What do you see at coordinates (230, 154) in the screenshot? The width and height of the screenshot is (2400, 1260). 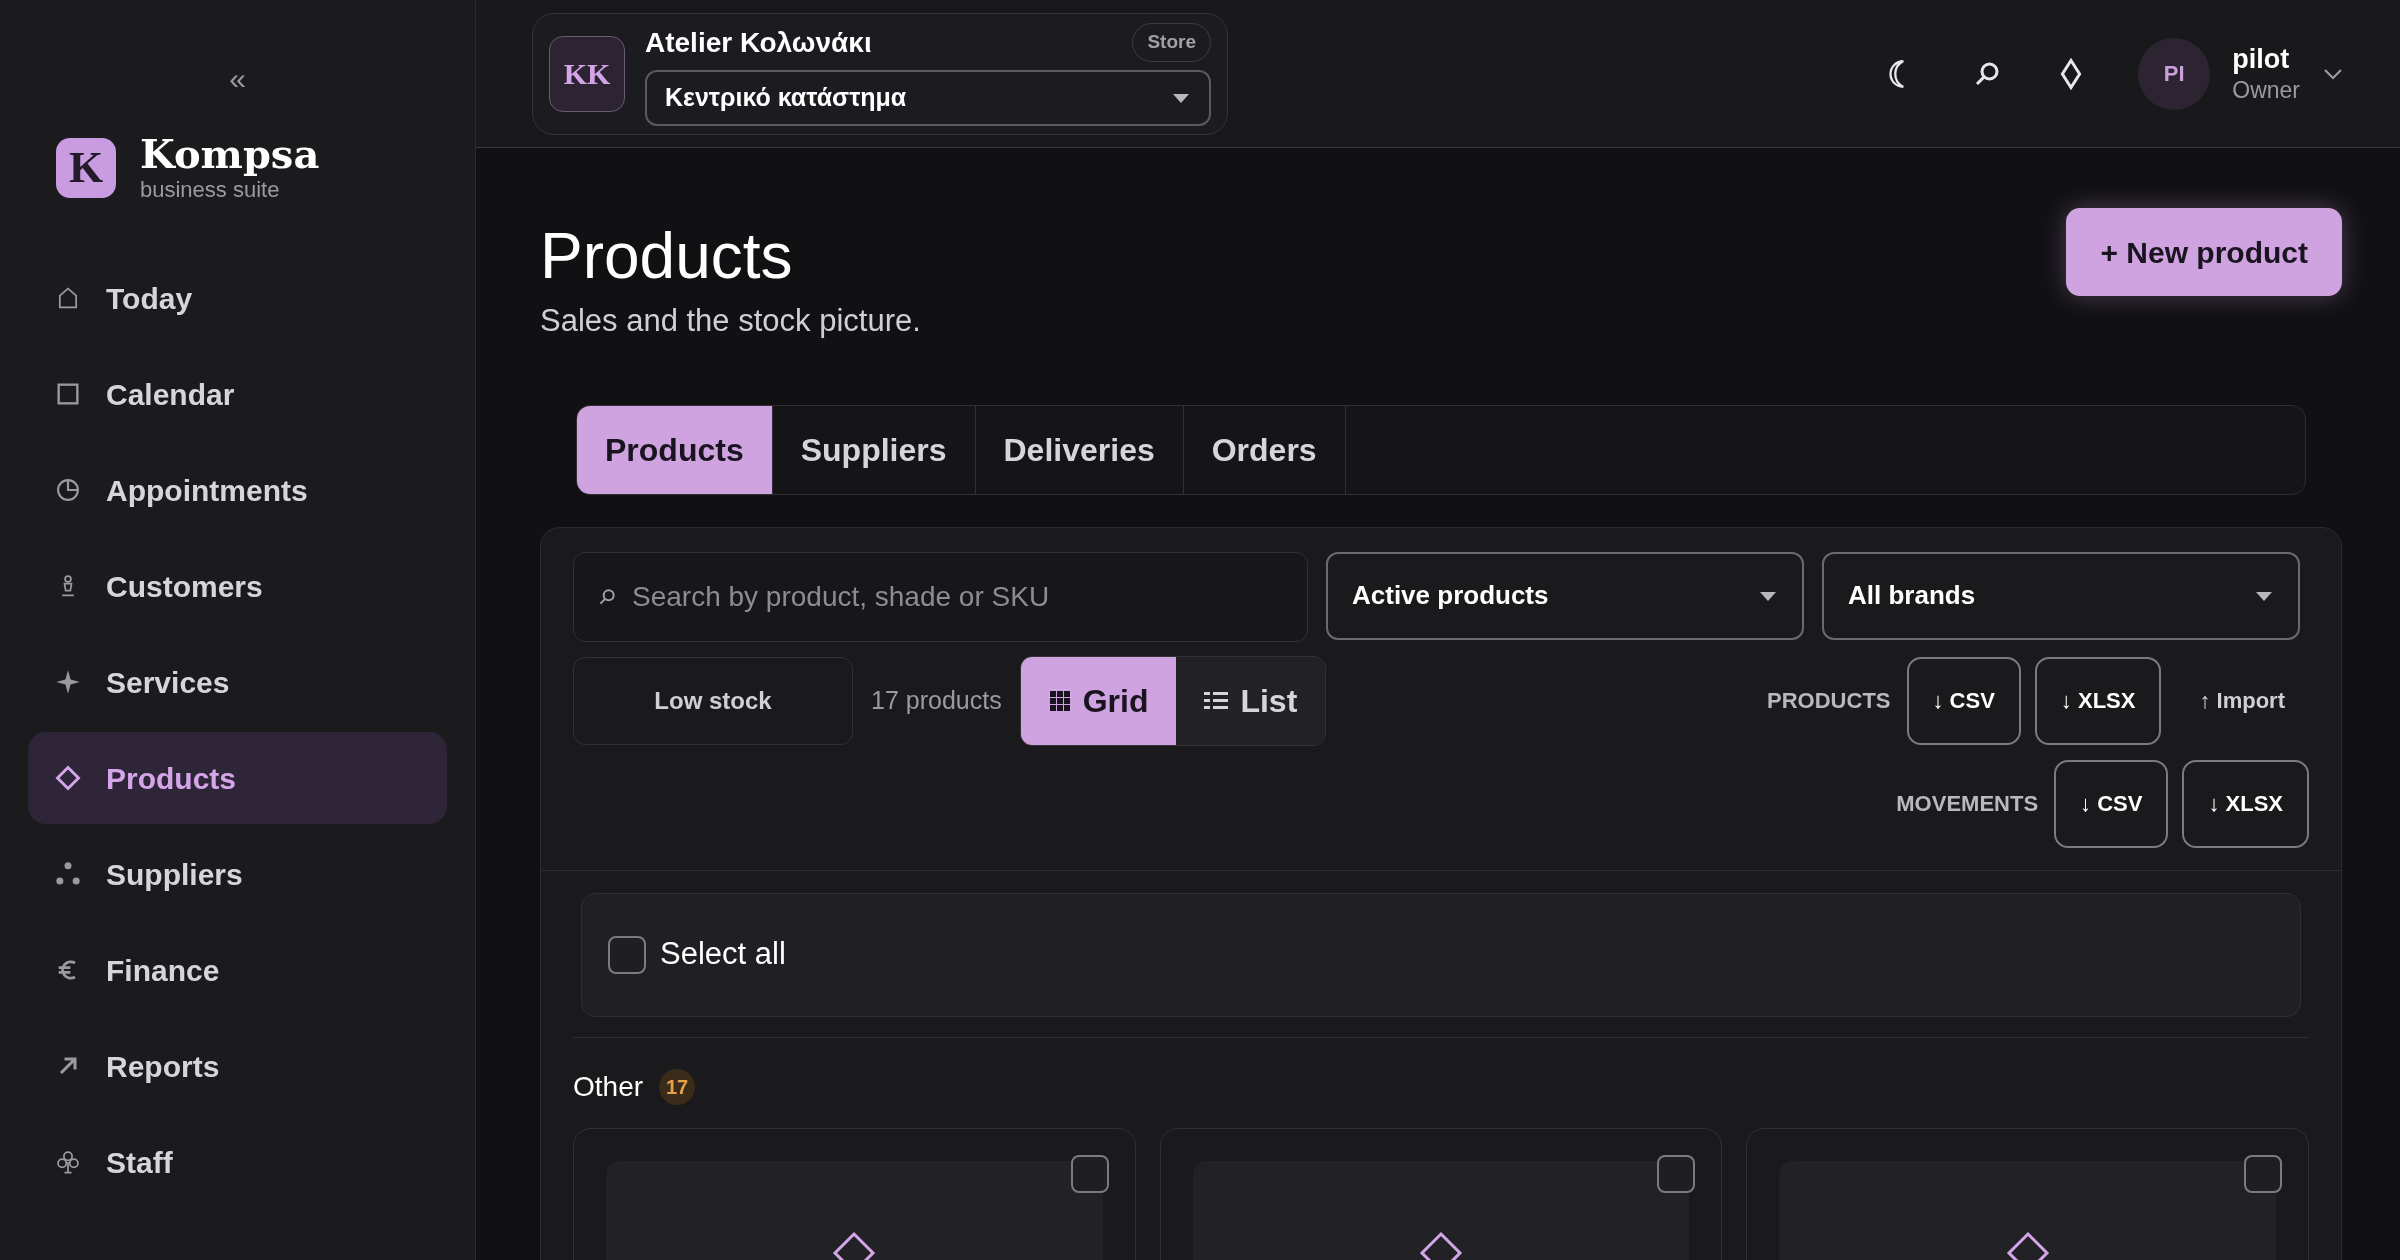 I see `brand-name: Kompsa` at bounding box center [230, 154].